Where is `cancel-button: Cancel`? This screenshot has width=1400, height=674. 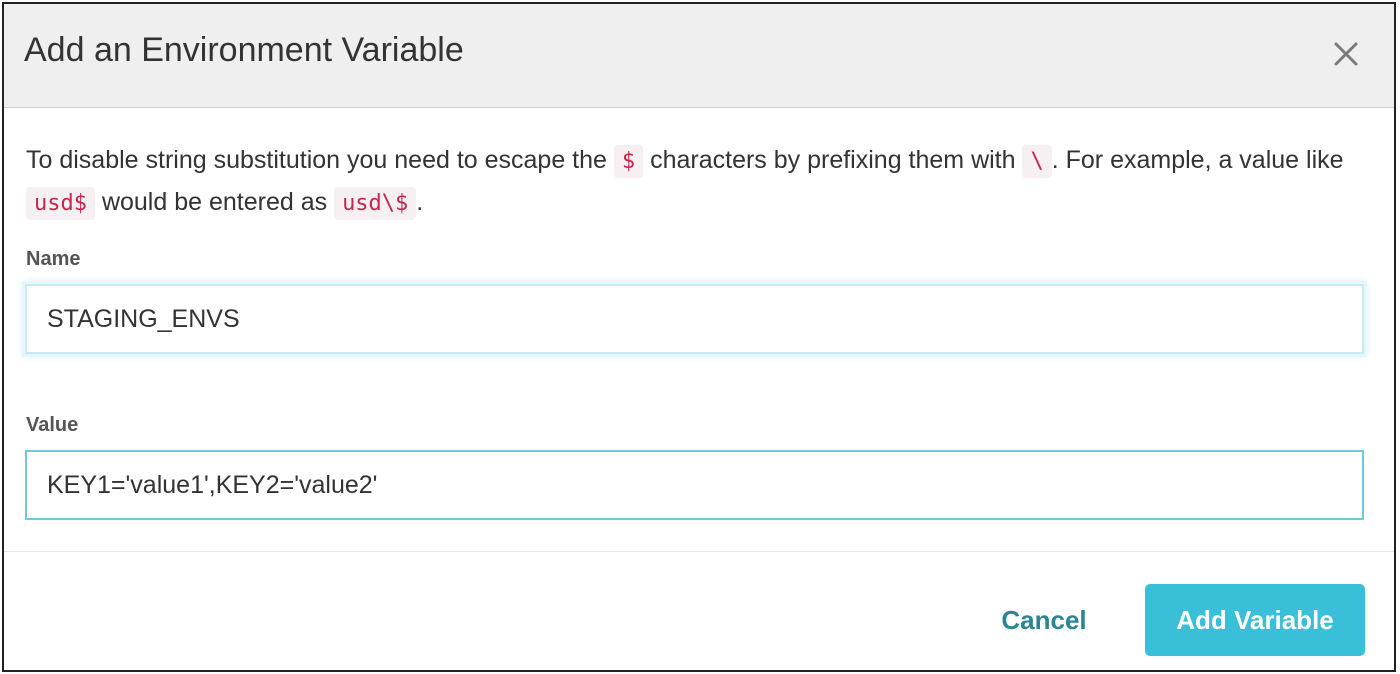
cancel-button: Cancel is located at coordinates (1044, 620).